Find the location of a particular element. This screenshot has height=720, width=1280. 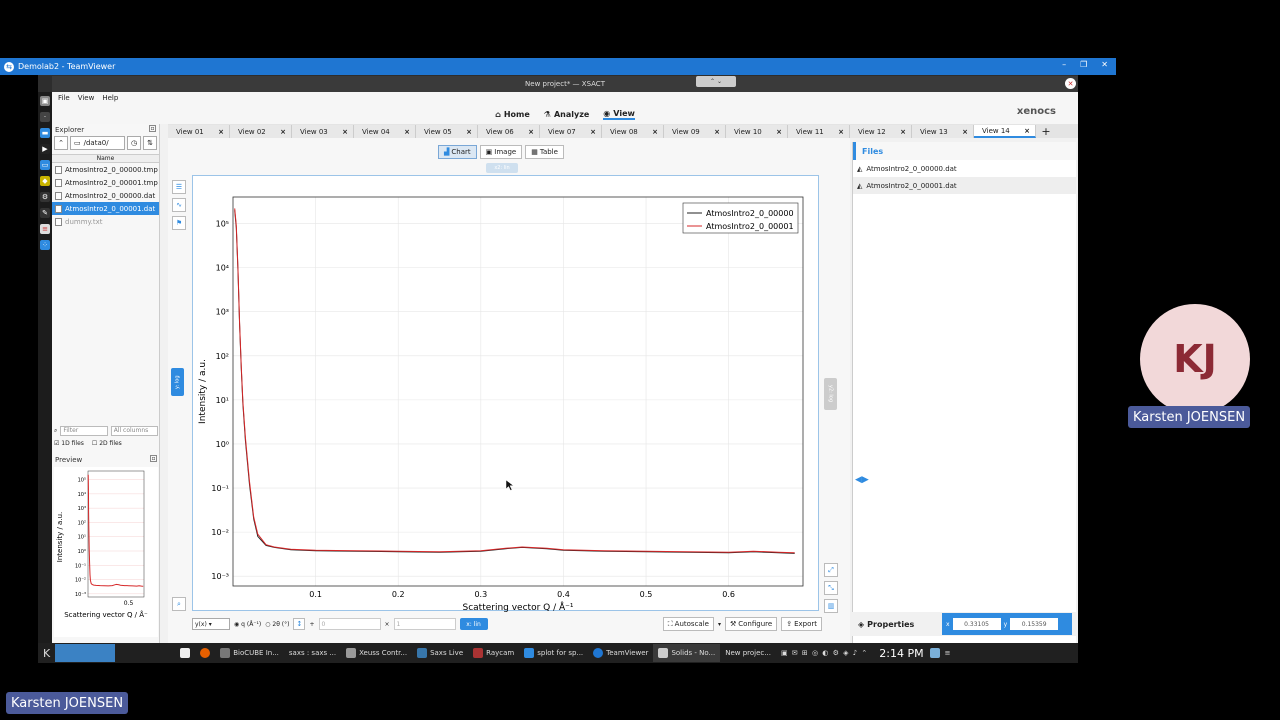

dropdown-icon: ▾ is located at coordinates (719, 624).